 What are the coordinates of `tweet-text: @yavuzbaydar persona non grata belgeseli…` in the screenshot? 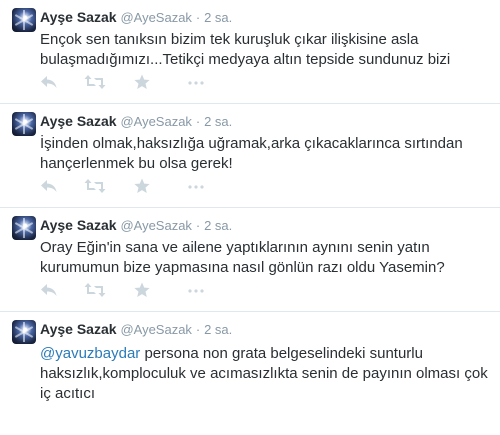 It's located at (265, 374).